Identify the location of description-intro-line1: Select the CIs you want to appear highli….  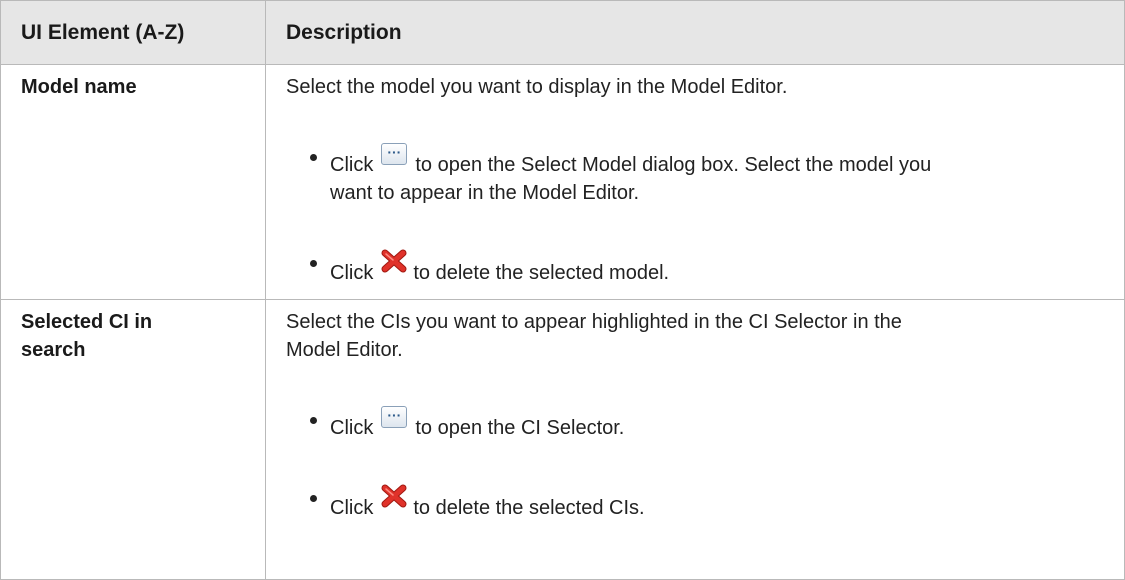
(594, 322).